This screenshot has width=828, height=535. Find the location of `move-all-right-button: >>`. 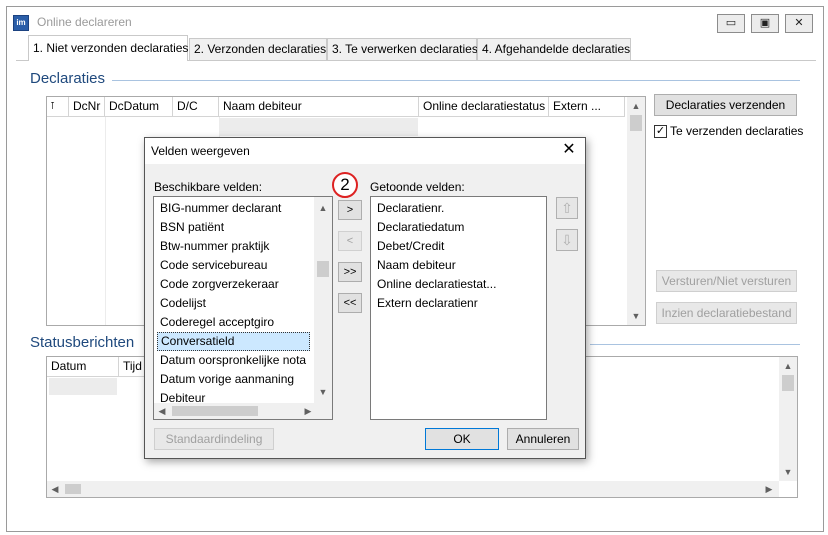

move-all-right-button: >> is located at coordinates (350, 272).